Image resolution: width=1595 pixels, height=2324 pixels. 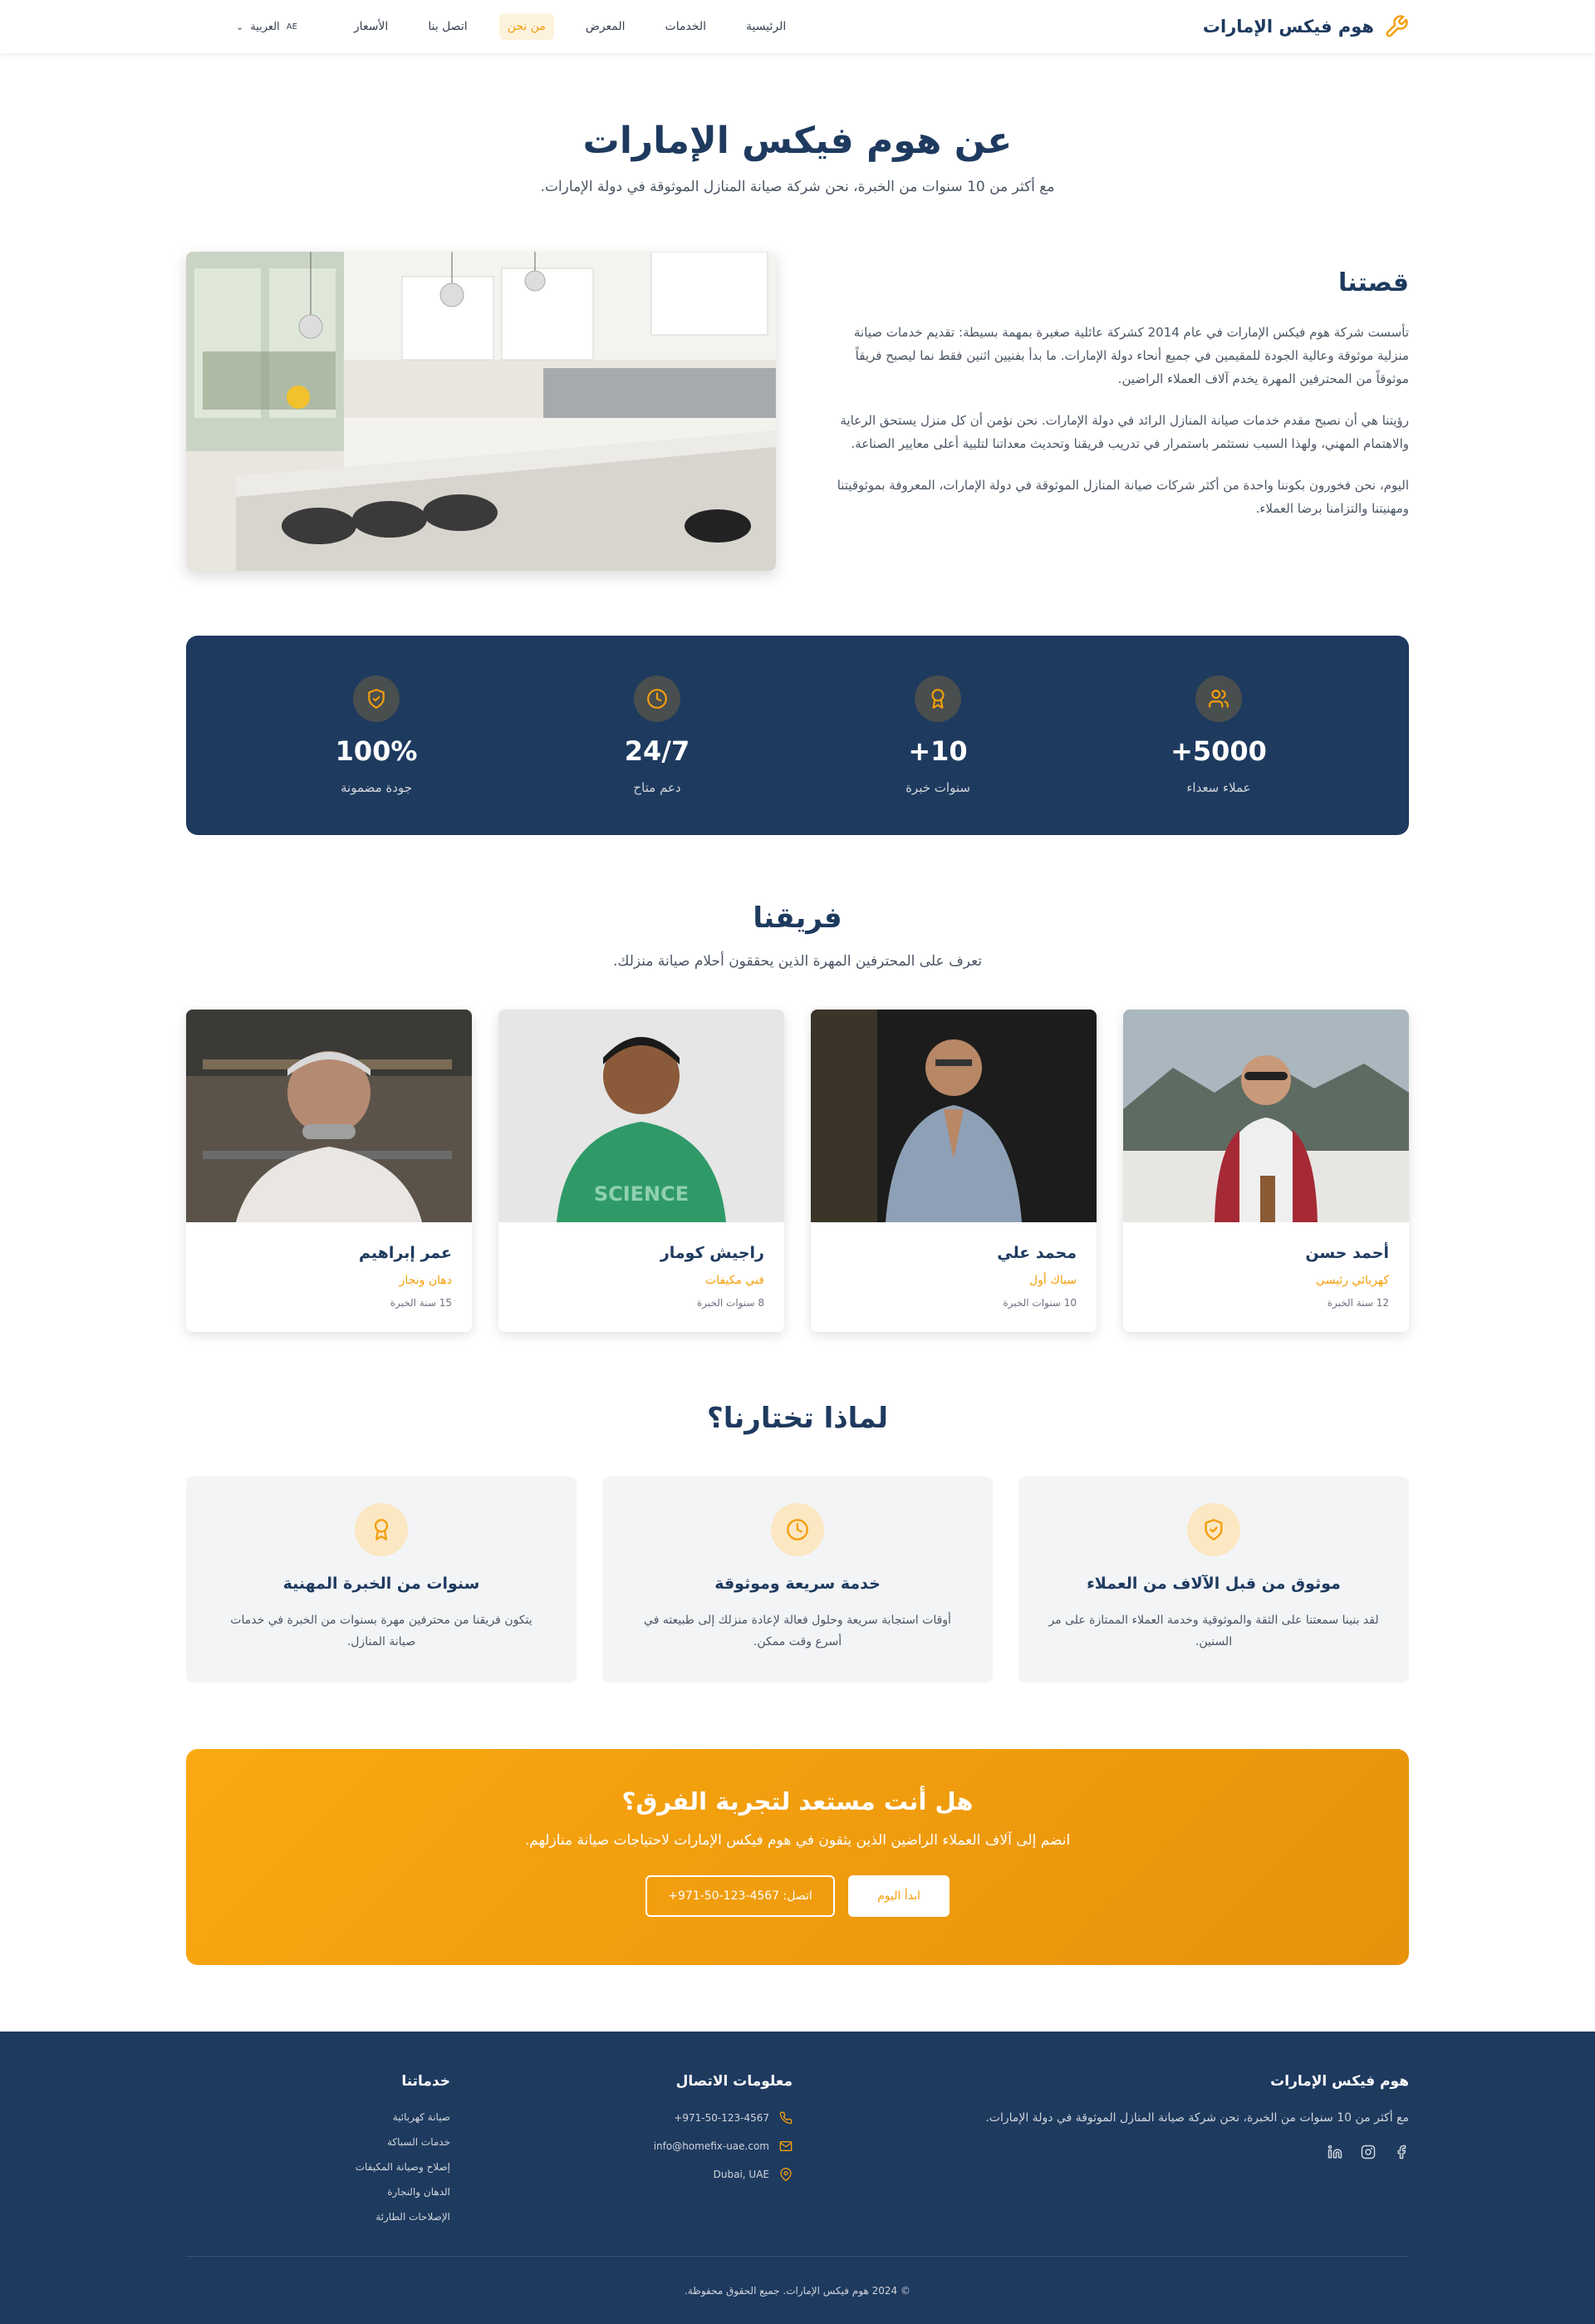 What do you see at coordinates (712, 1253) in the screenshot?
I see `member-name: راجيش كومار` at bounding box center [712, 1253].